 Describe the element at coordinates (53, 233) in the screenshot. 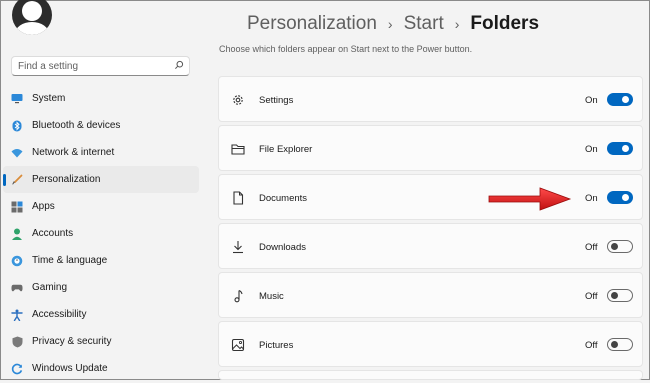

I see `sidebar-item-label: Accounts` at that location.